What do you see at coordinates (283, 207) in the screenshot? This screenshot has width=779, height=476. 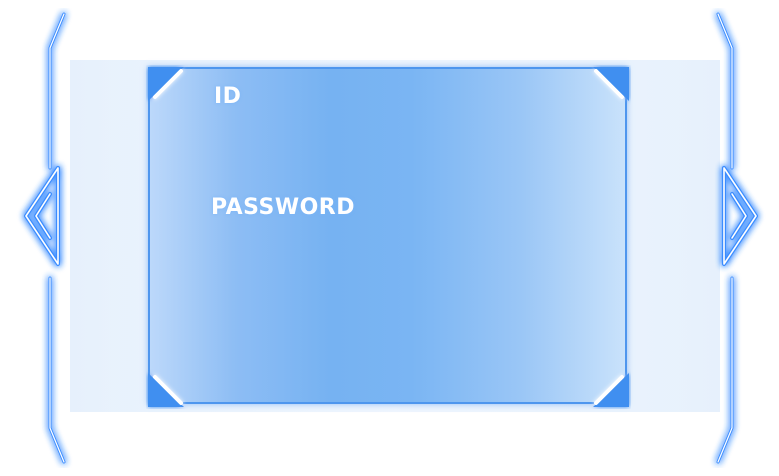 I see `password-label: PASSWORD` at bounding box center [283, 207].